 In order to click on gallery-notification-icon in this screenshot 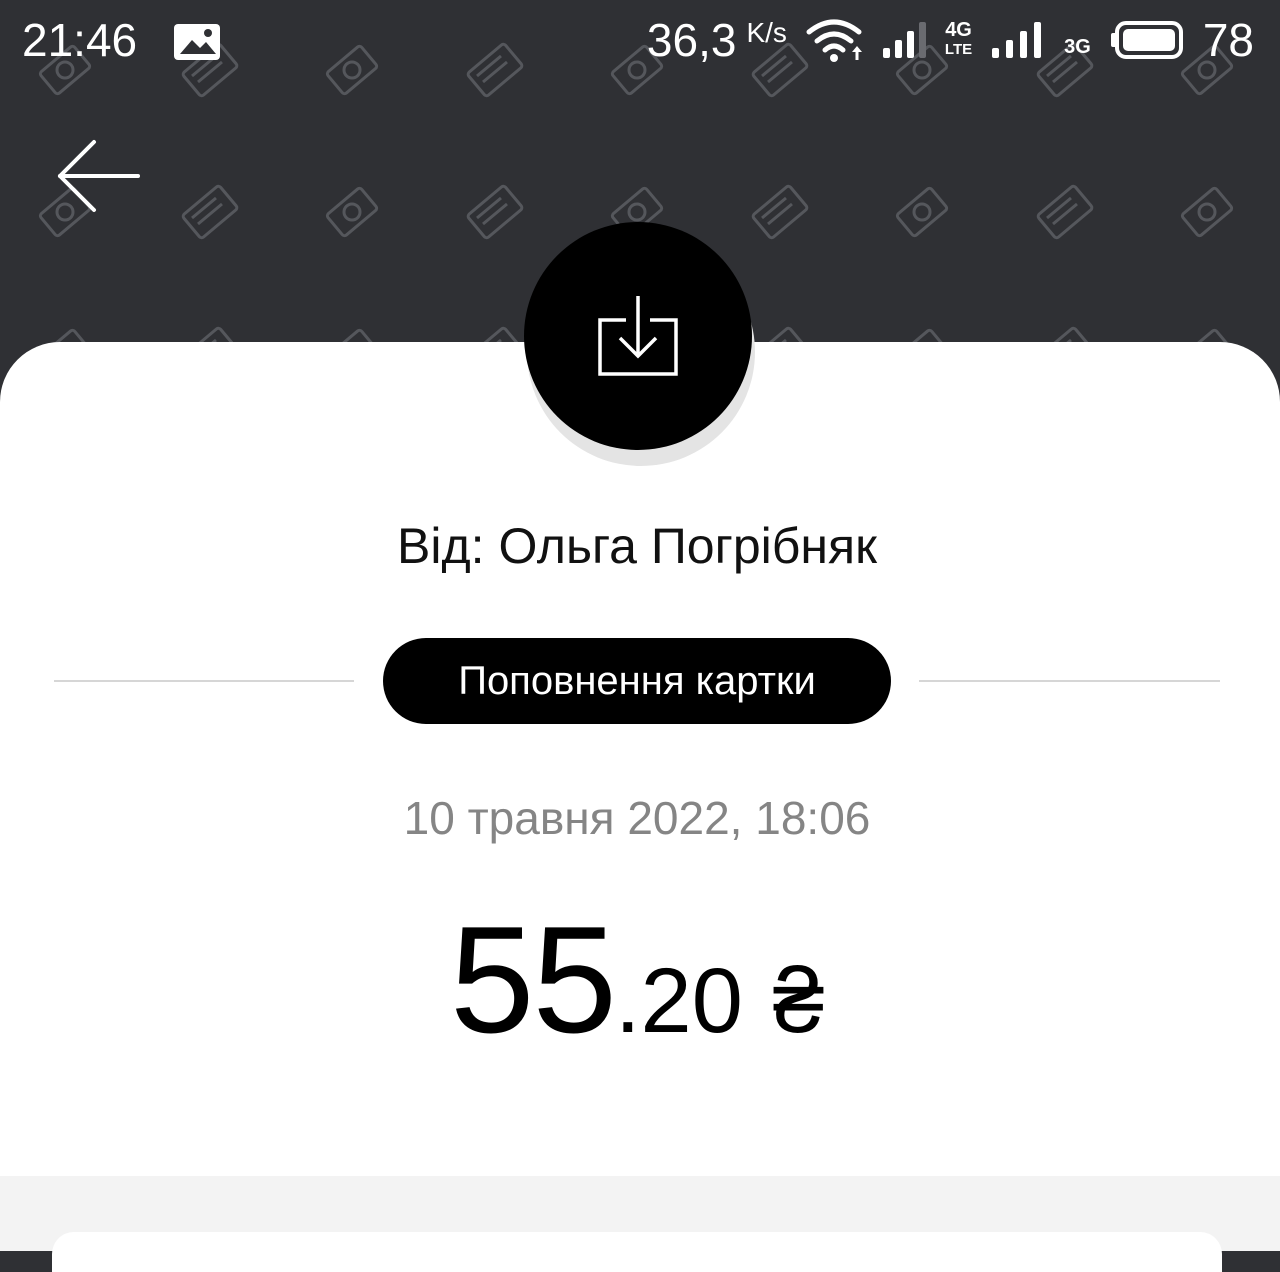, I will do `click(197, 42)`.